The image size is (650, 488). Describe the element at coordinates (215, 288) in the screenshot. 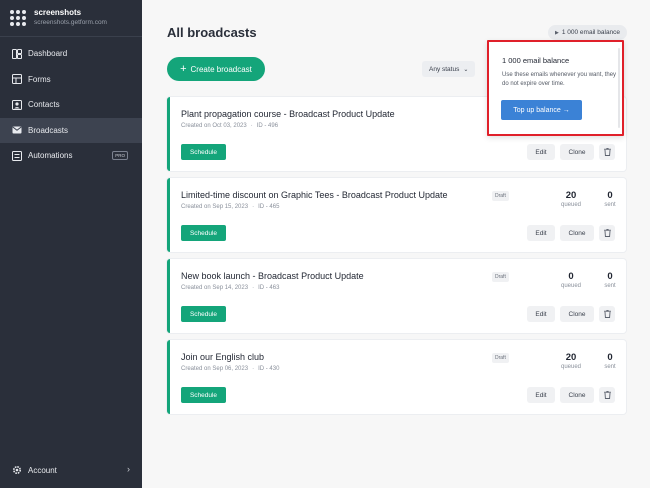

I see `broadcast-created: Created on Sep 14, 2023` at that location.